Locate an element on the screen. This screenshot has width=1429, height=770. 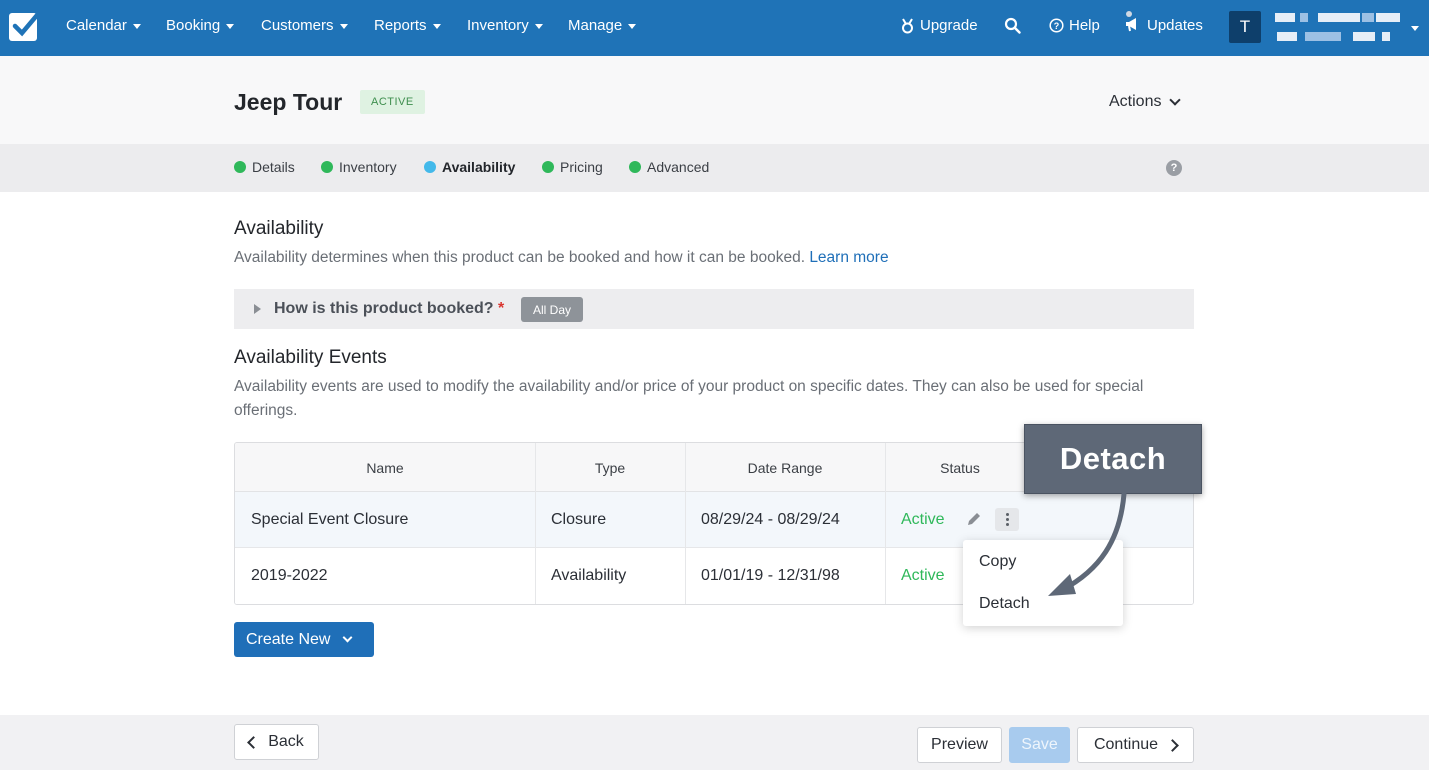
event-name: Special Event Closure is located at coordinates (330, 519).